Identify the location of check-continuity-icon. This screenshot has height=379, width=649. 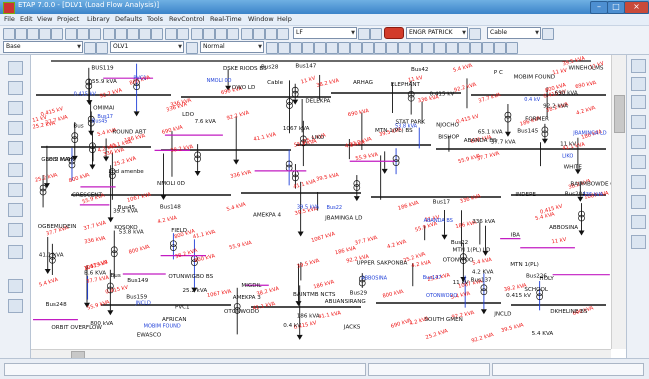
(209, 34).